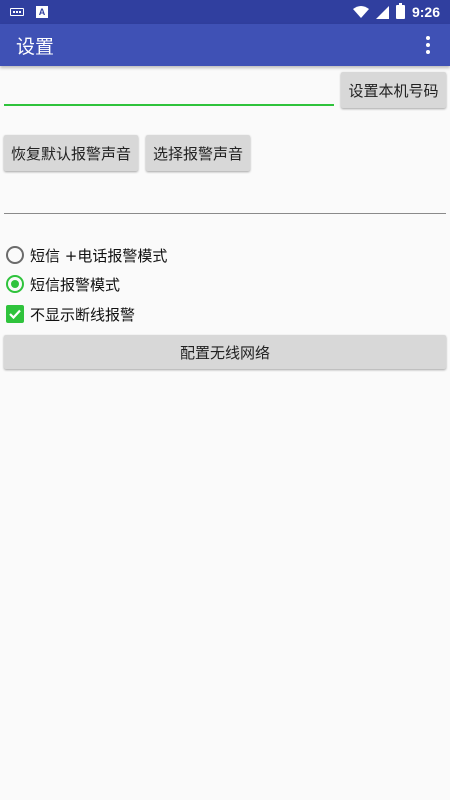 The image size is (450, 800). I want to click on no-disconnect-alarm-checkbox: 不显示断线报警, so click(70, 314).